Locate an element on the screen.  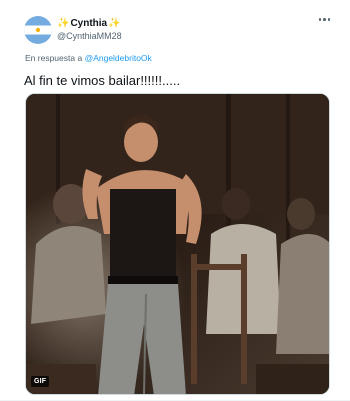
reply-mention-link: @AngeldebritoOk is located at coordinates (118, 58).